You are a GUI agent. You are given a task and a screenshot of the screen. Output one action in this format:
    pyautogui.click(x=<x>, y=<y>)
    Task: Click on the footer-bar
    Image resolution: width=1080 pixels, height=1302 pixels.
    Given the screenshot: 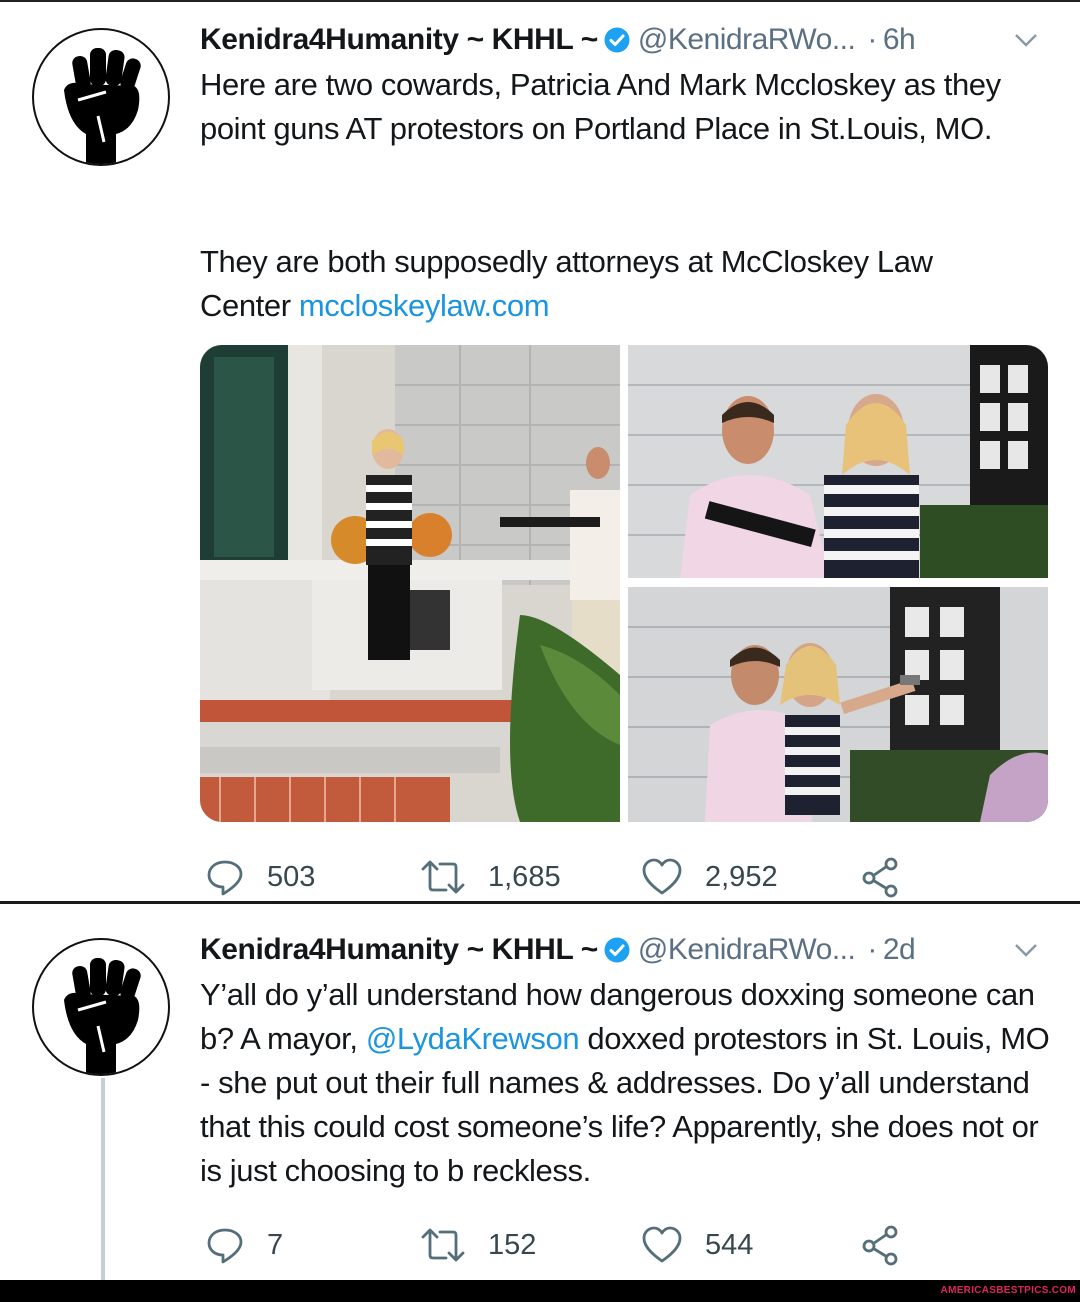 What is the action you would take?
    pyautogui.click(x=540, y=1291)
    